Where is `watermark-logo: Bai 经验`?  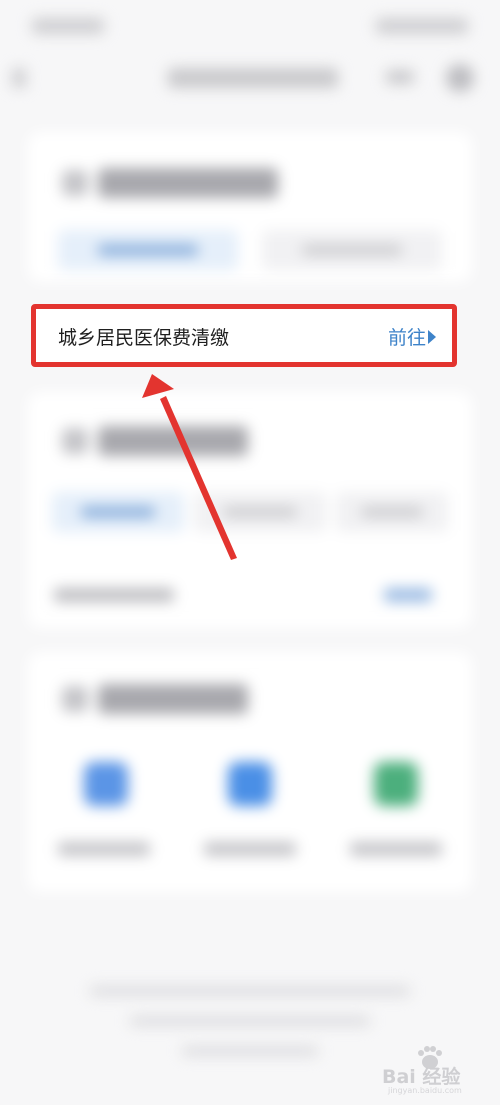
watermark-logo: Bai 经验 is located at coordinates (421, 1077).